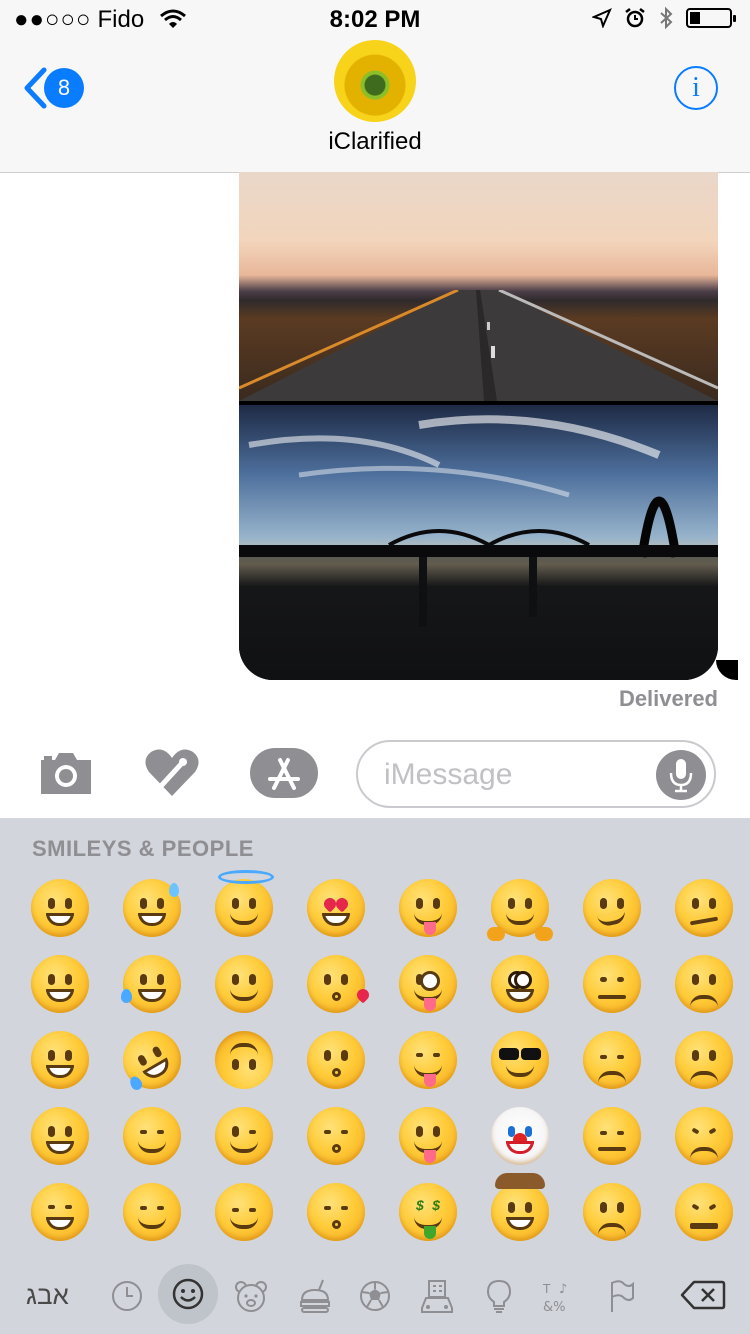  Describe the element at coordinates (428, 1060) in the screenshot. I see `emoji-stuck-out-tongue-closed-eyes` at that location.